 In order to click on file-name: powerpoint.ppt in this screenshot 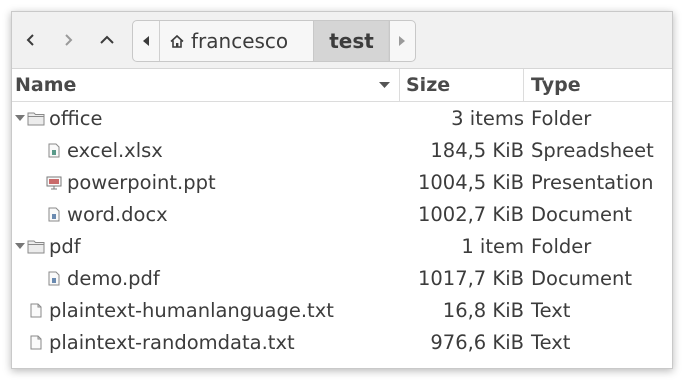, I will do `click(141, 182)`.